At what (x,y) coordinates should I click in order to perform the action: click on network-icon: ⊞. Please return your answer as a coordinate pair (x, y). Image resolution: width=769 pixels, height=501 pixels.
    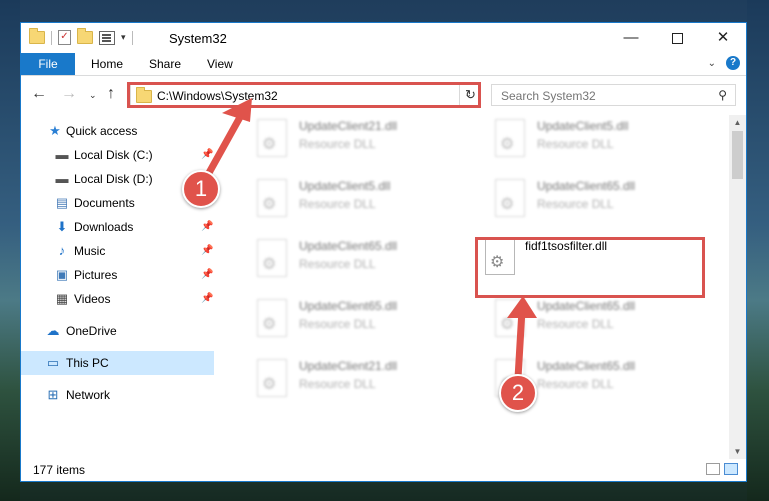
    Looking at the image, I should click on (53, 394).